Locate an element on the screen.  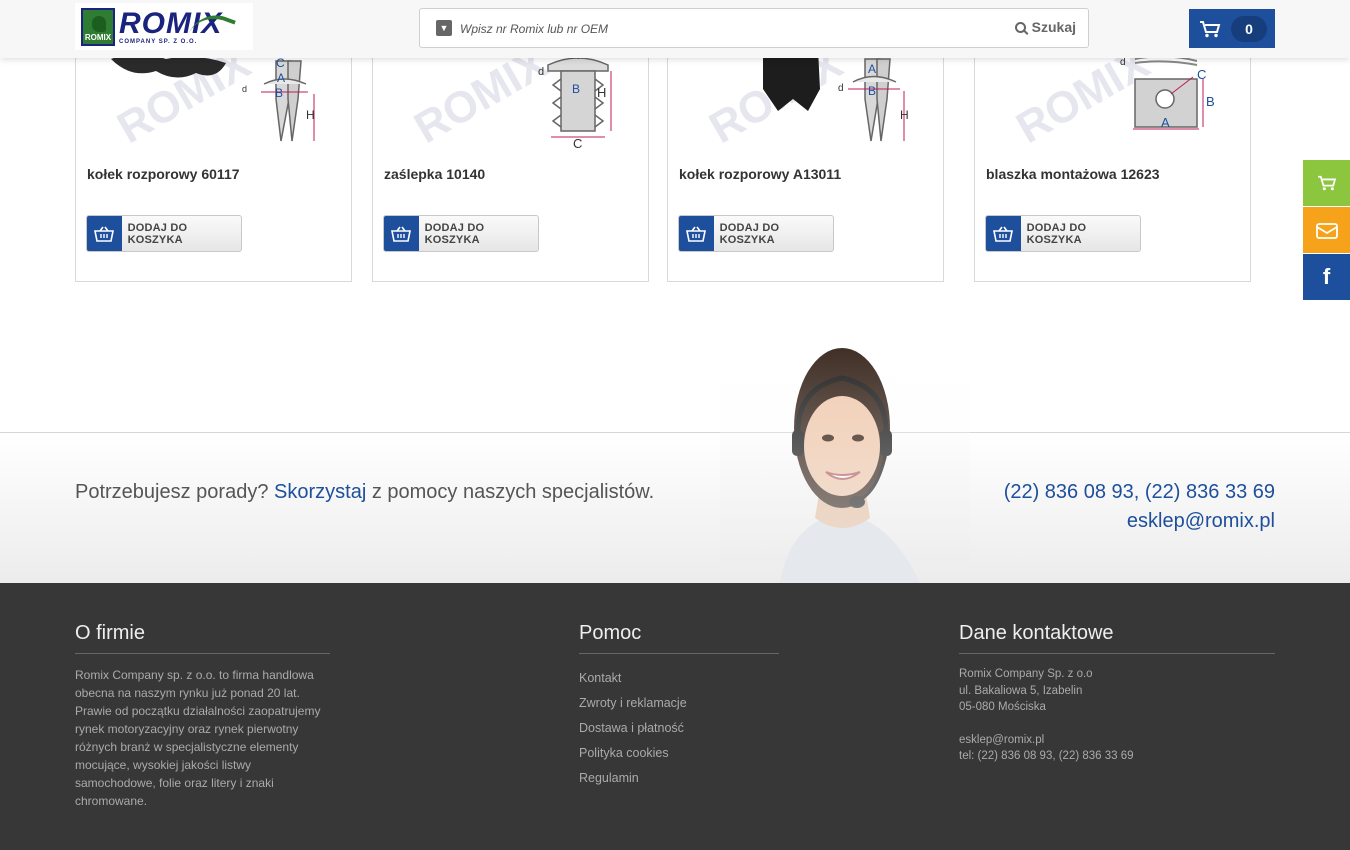
help-text-end: z pomocy naszych specjalistów. is located at coordinates (510, 492).